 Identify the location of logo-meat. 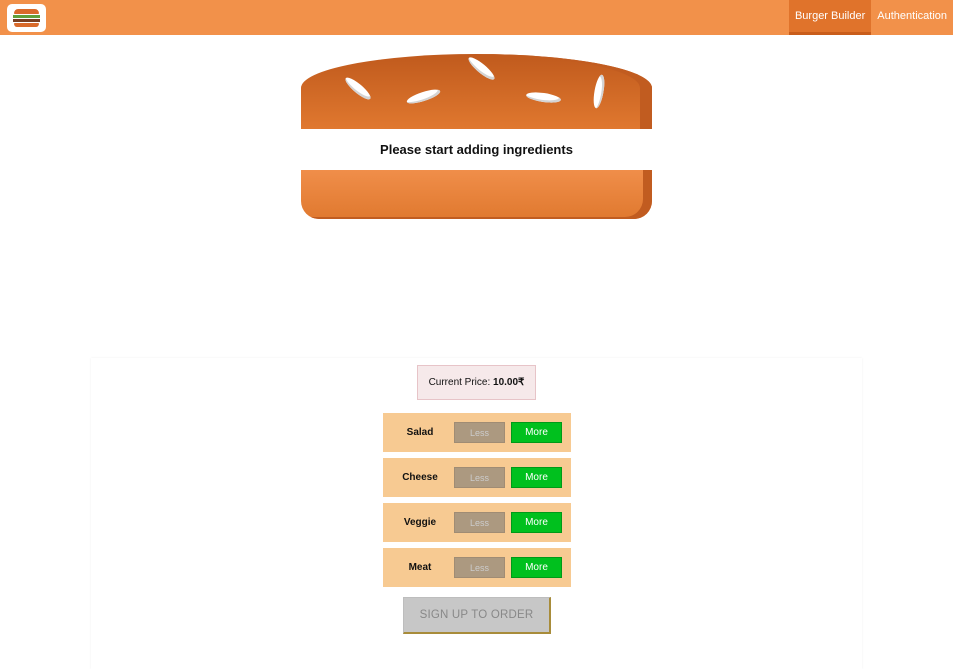
(26, 20).